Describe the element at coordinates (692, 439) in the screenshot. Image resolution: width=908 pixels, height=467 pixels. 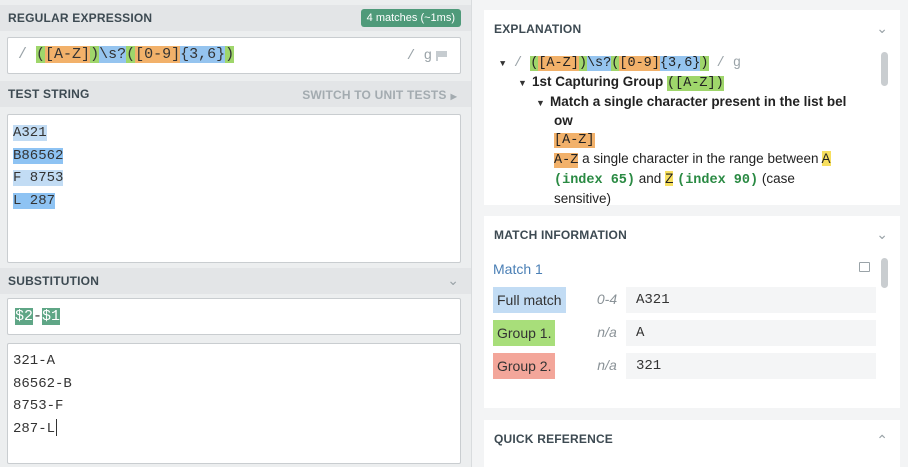
I see `quick-reference-header: QUICK REFERENCE ⌃` at that location.